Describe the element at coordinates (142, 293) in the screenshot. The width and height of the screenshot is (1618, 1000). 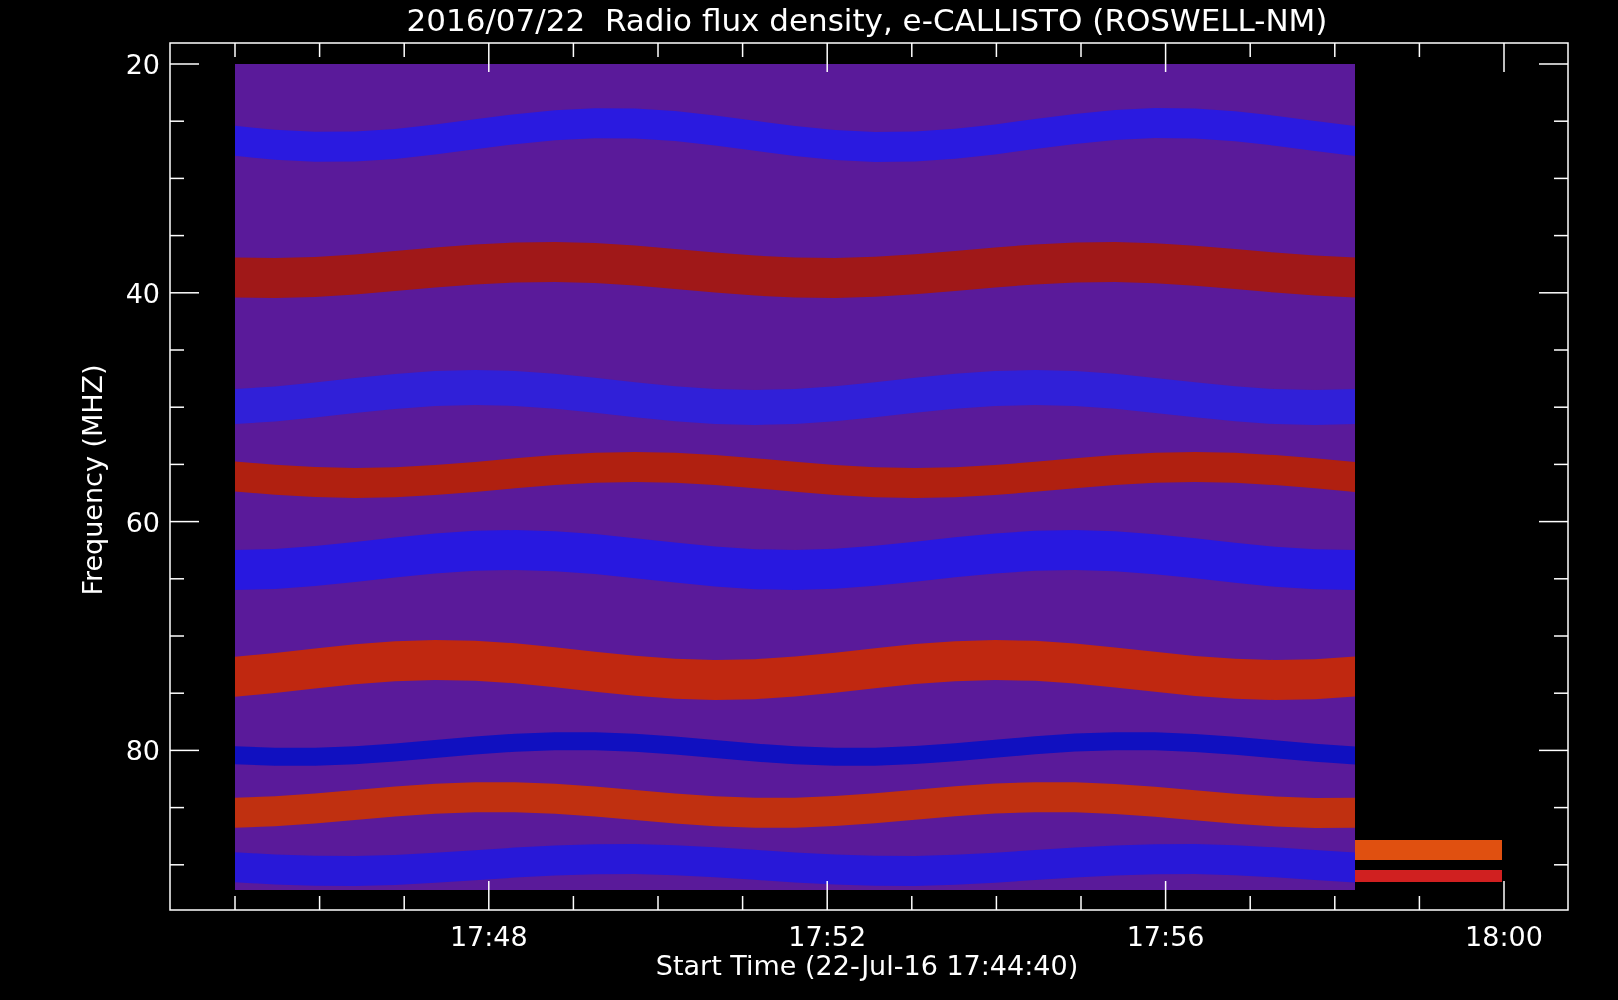
I see `axis-tick-label: 40` at that location.